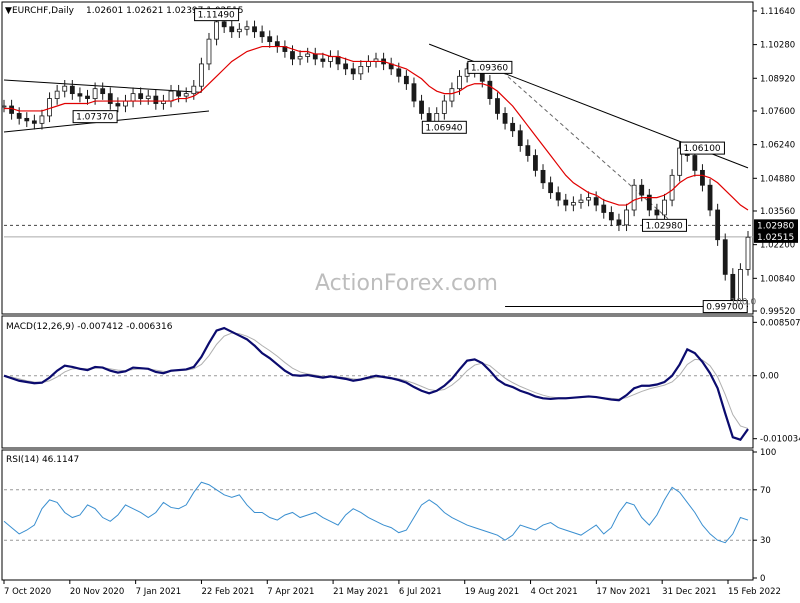  What do you see at coordinates (42, 460) in the screenshot?
I see `rsi-title: RSI(14) 46.1147` at bounding box center [42, 460].